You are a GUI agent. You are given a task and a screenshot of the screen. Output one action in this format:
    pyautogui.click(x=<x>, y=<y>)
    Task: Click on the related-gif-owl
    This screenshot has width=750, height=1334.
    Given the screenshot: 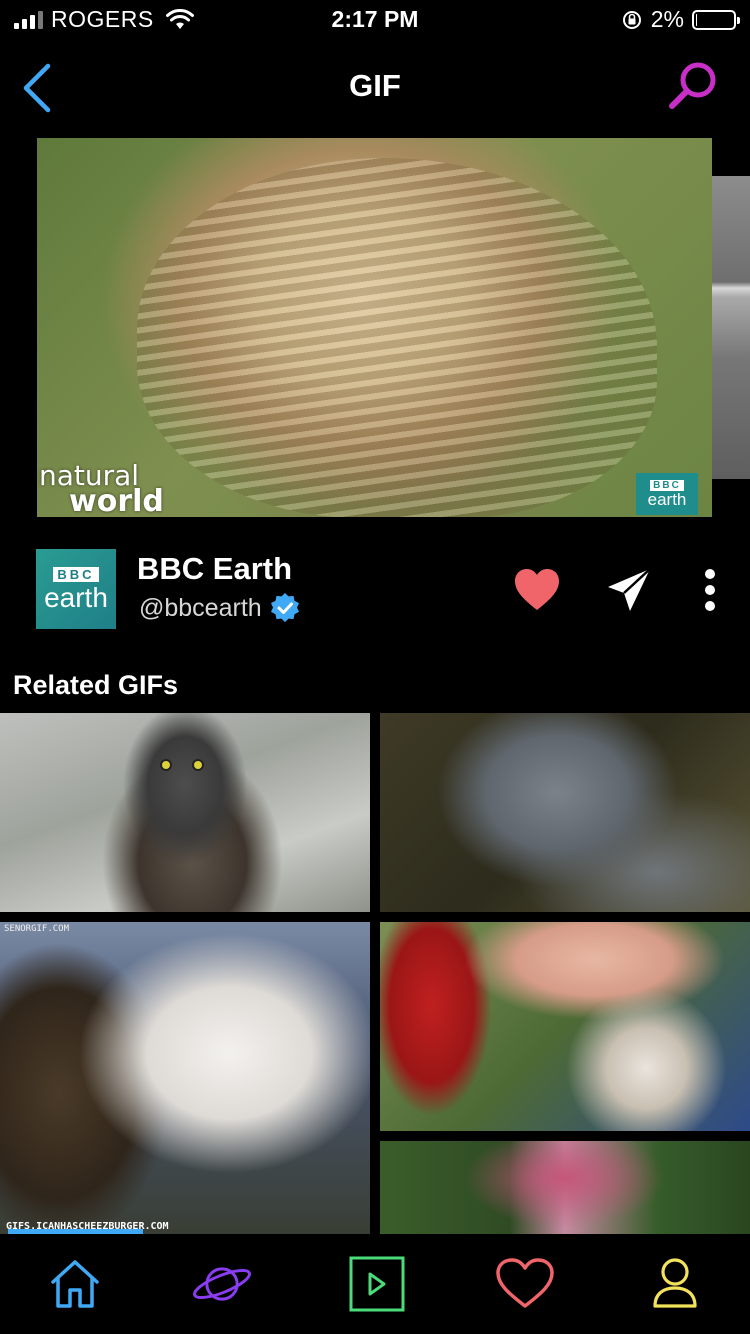 What is the action you would take?
    pyautogui.click(x=185, y=812)
    